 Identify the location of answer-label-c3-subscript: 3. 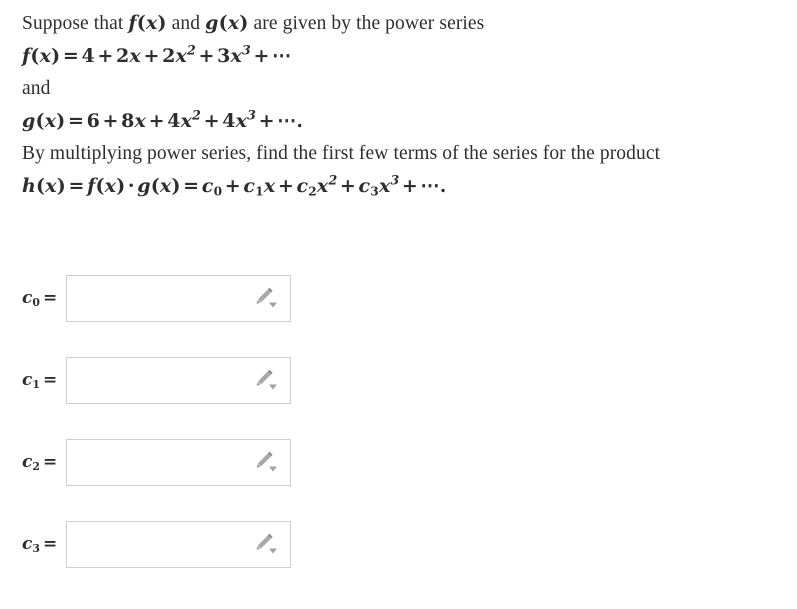
(36, 549).